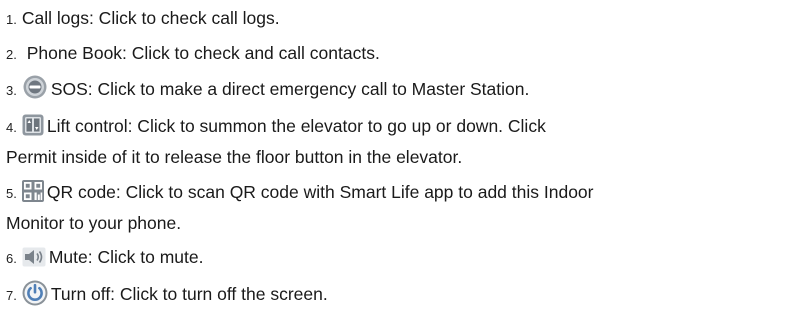 This screenshot has width=796, height=332. I want to click on item-number: 6., so click(11, 258).